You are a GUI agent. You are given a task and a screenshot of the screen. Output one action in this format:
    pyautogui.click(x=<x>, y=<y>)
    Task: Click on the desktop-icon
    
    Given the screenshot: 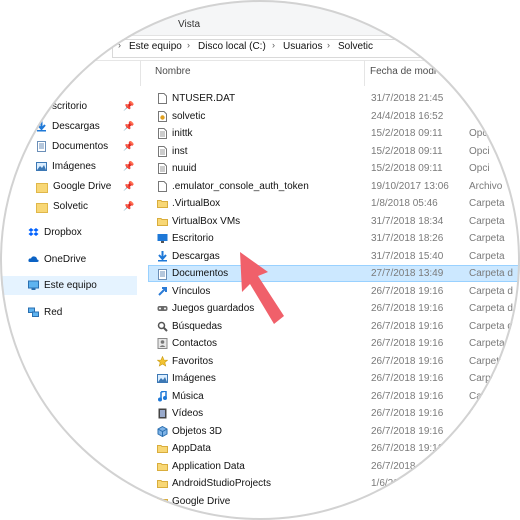 What is the action you would take?
    pyautogui.click(x=41, y=106)
    